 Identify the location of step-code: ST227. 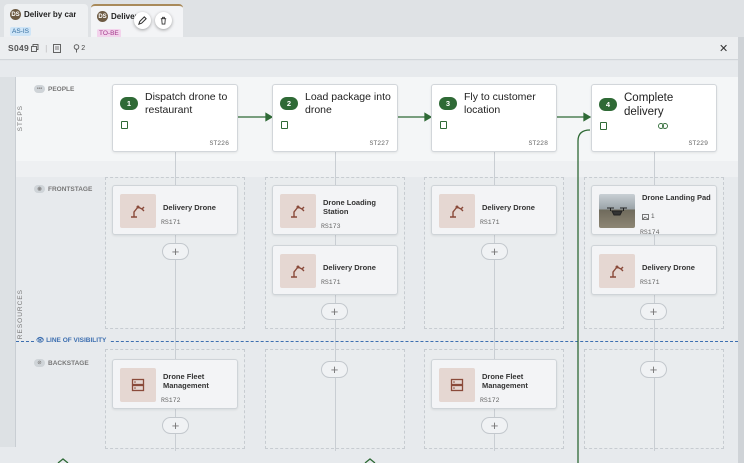
(379, 143).